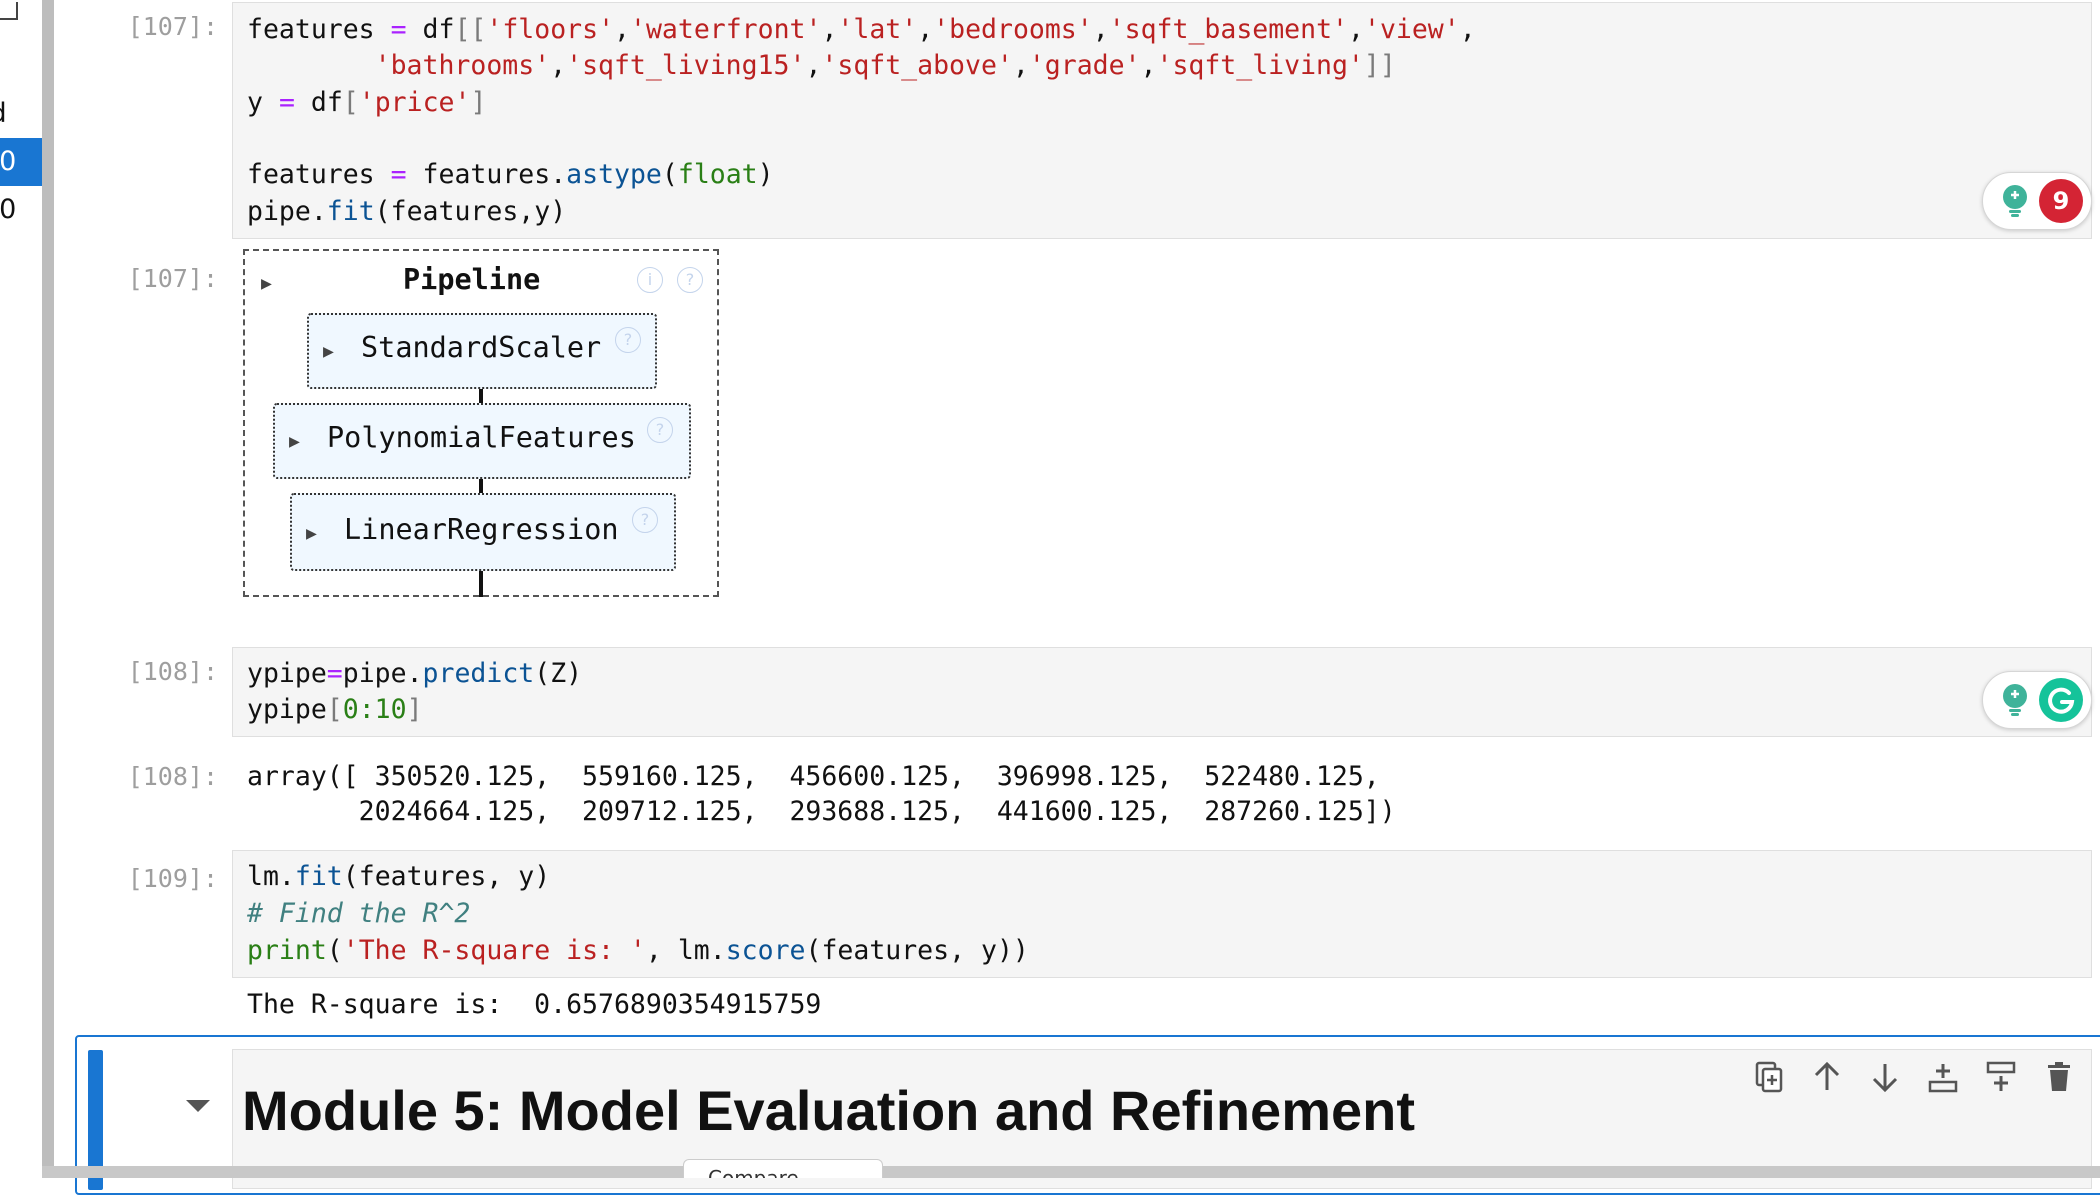 The width and height of the screenshot is (2100, 1195). Describe the element at coordinates (471, 279) in the screenshot. I see `pipeline-title: Pipeline` at that location.